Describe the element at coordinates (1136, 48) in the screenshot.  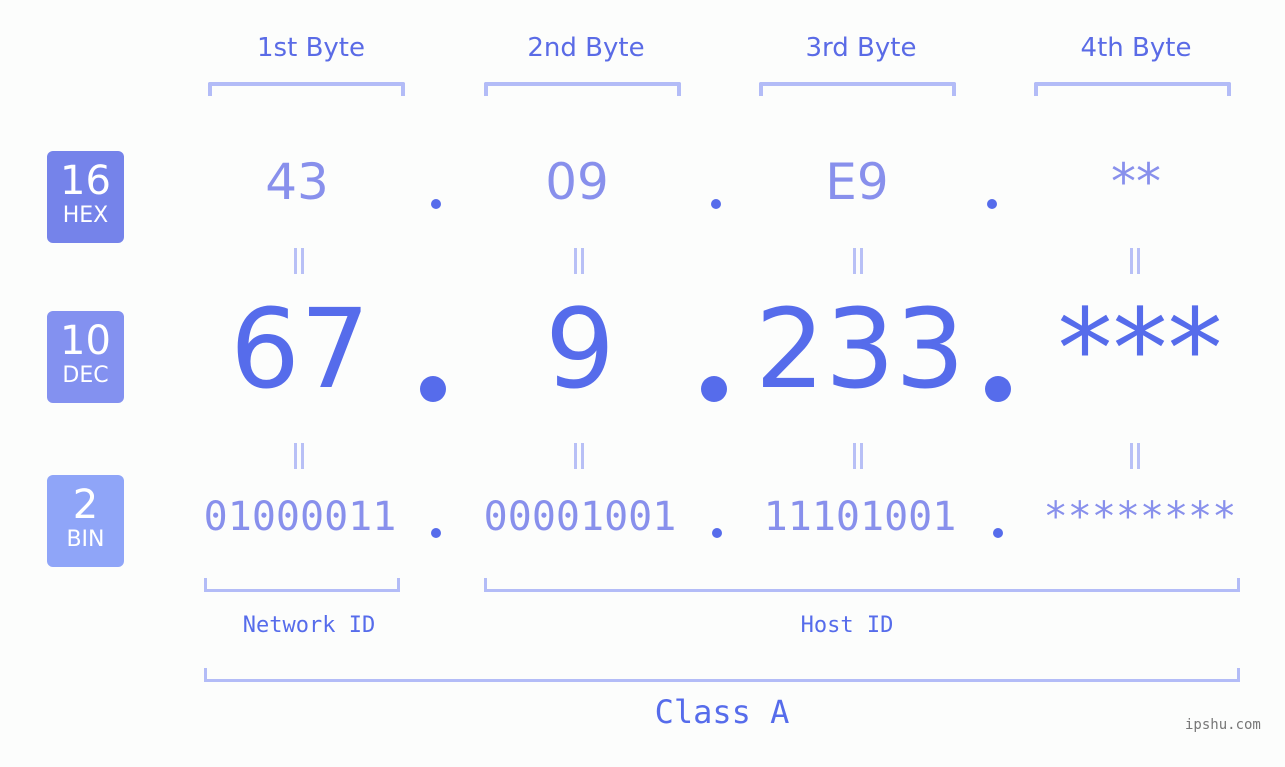
I see `byte-header-4: 4th Byte` at that location.